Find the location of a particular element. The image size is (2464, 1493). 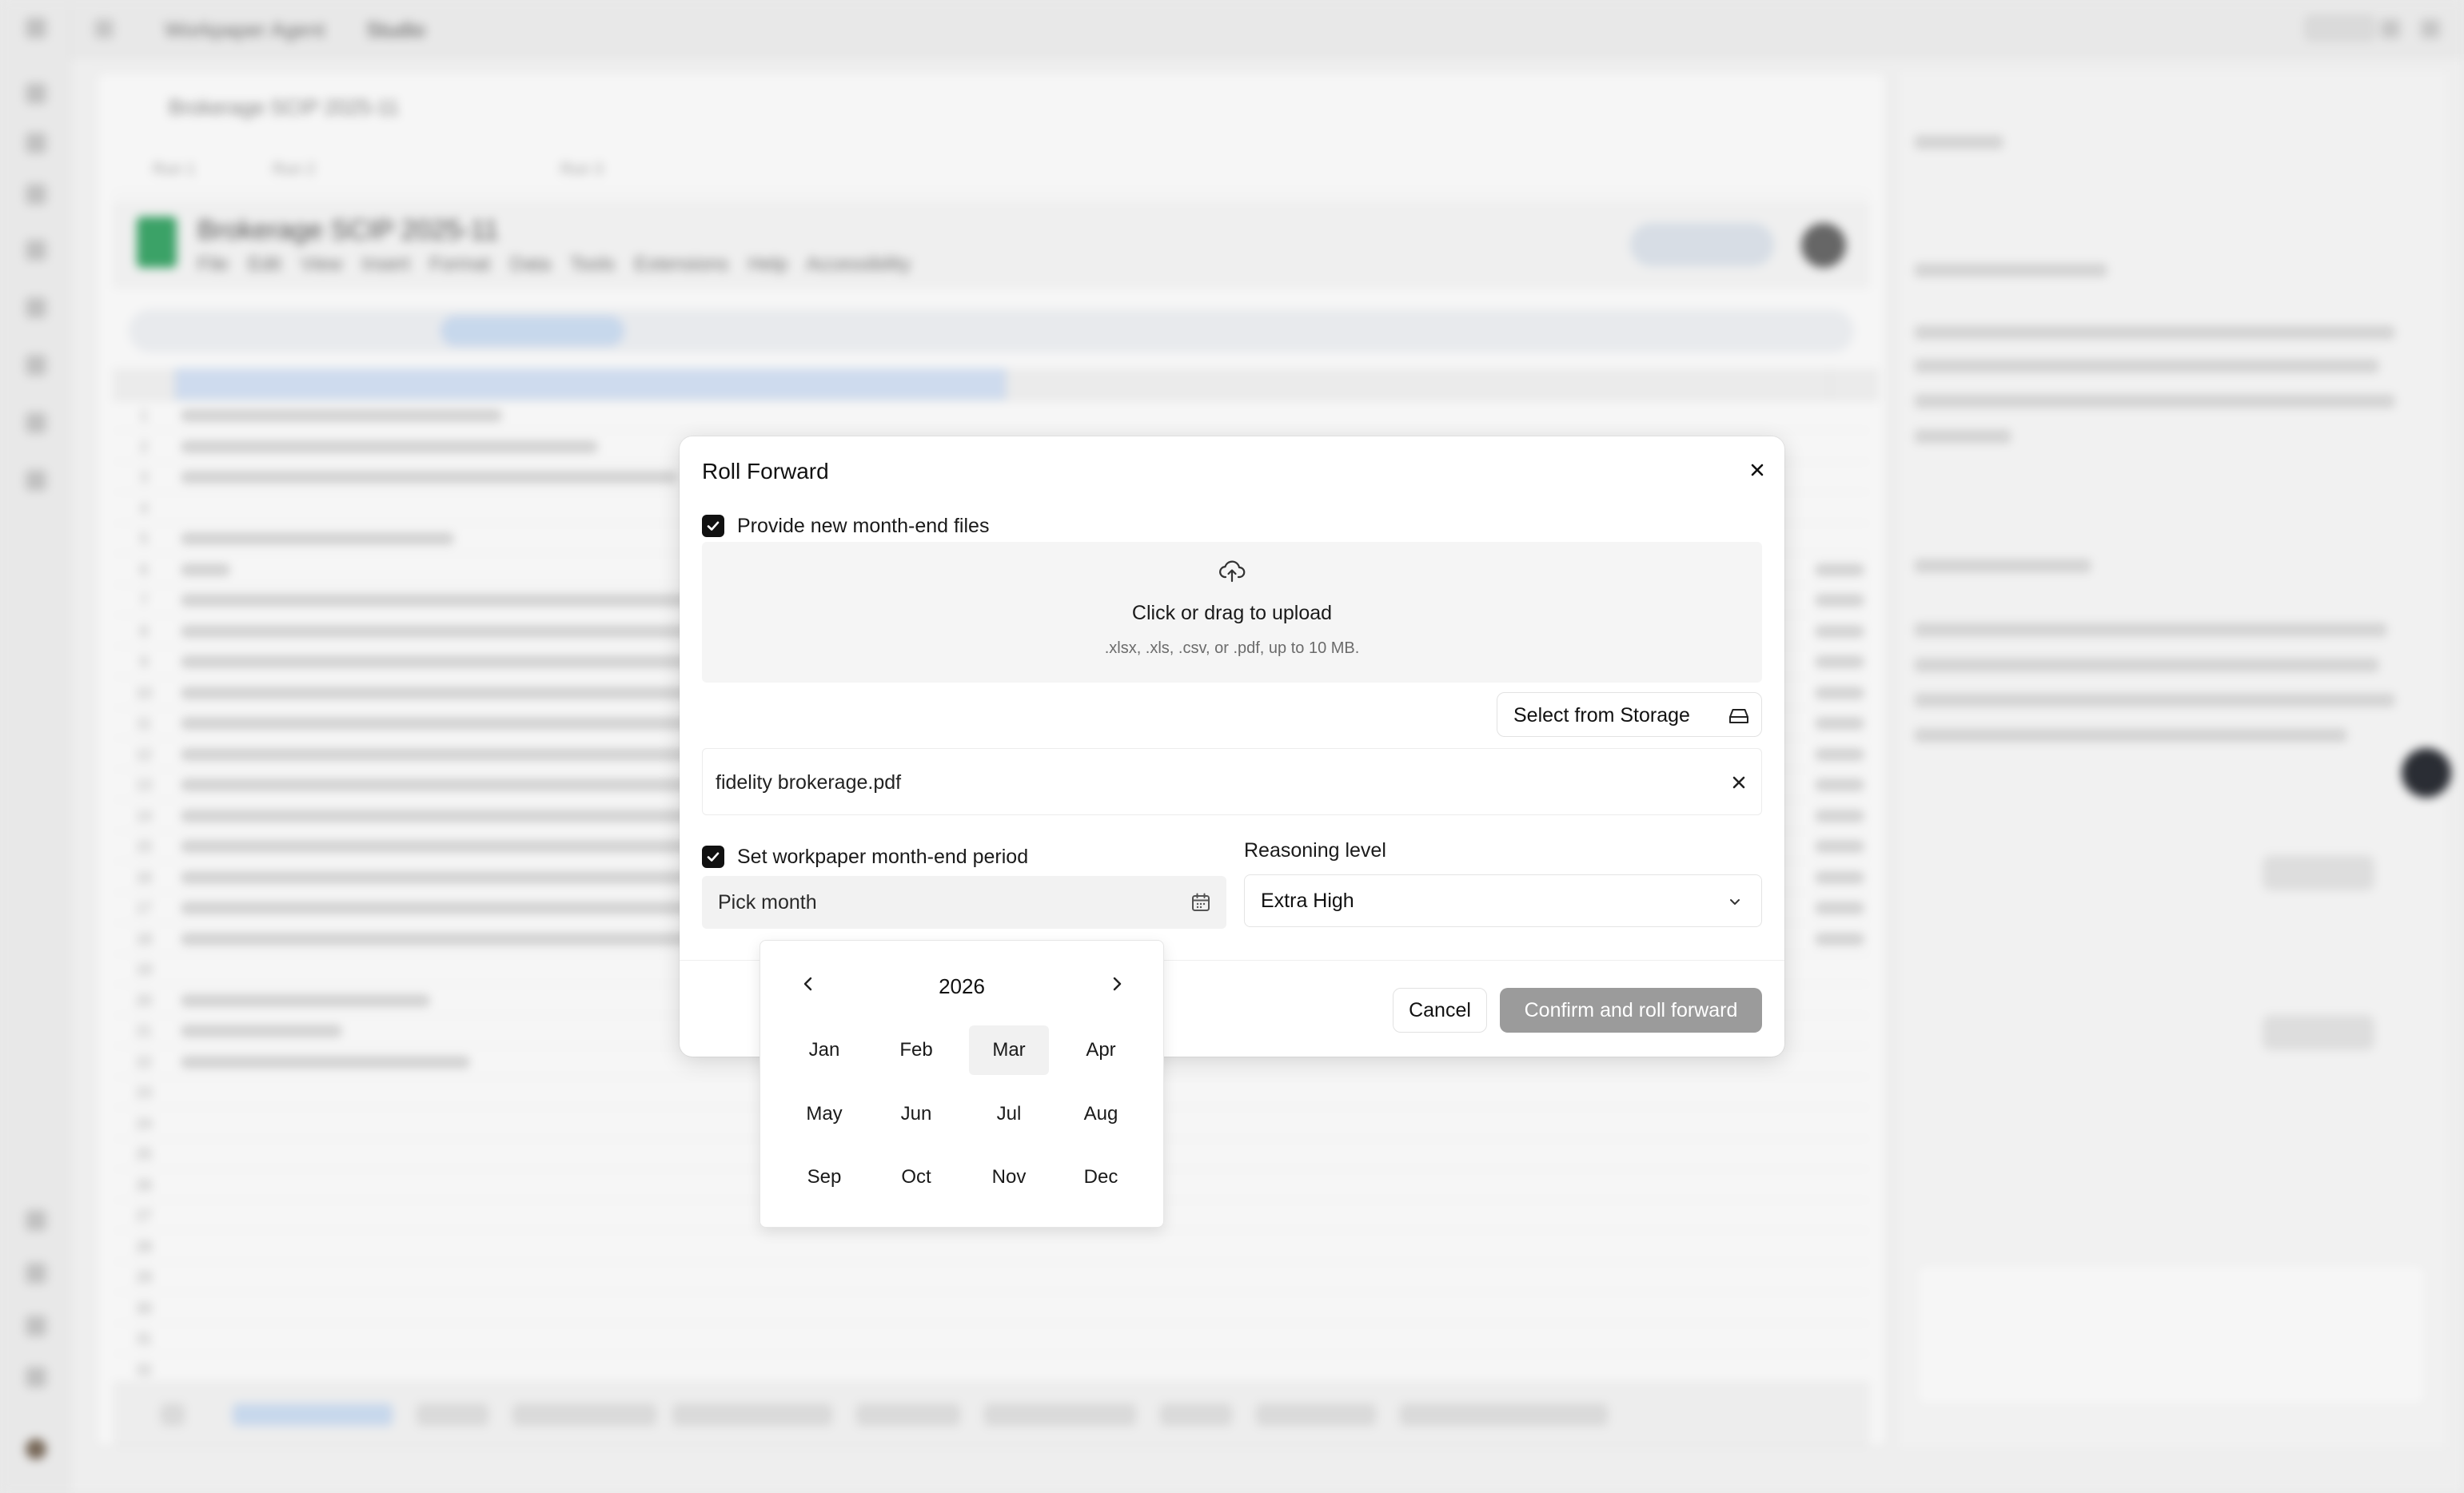

month-option-oct: Oct is located at coordinates (916, 1177).